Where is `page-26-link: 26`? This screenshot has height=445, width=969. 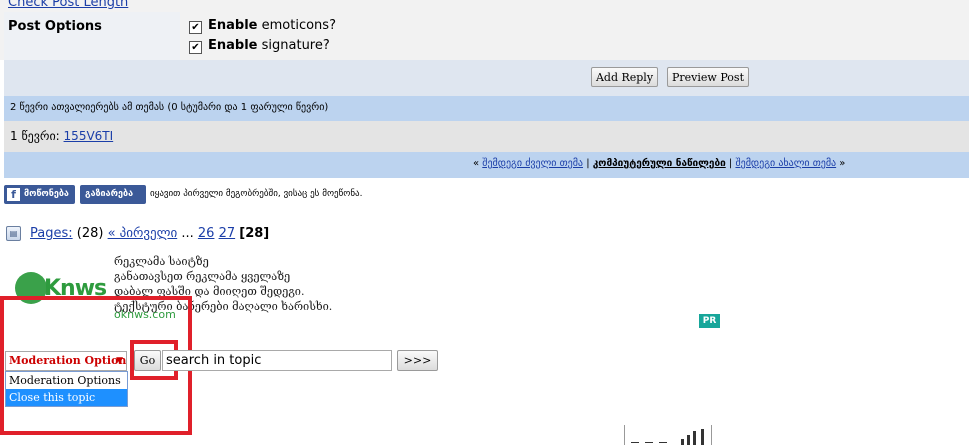 page-26-link: 26 is located at coordinates (206, 233).